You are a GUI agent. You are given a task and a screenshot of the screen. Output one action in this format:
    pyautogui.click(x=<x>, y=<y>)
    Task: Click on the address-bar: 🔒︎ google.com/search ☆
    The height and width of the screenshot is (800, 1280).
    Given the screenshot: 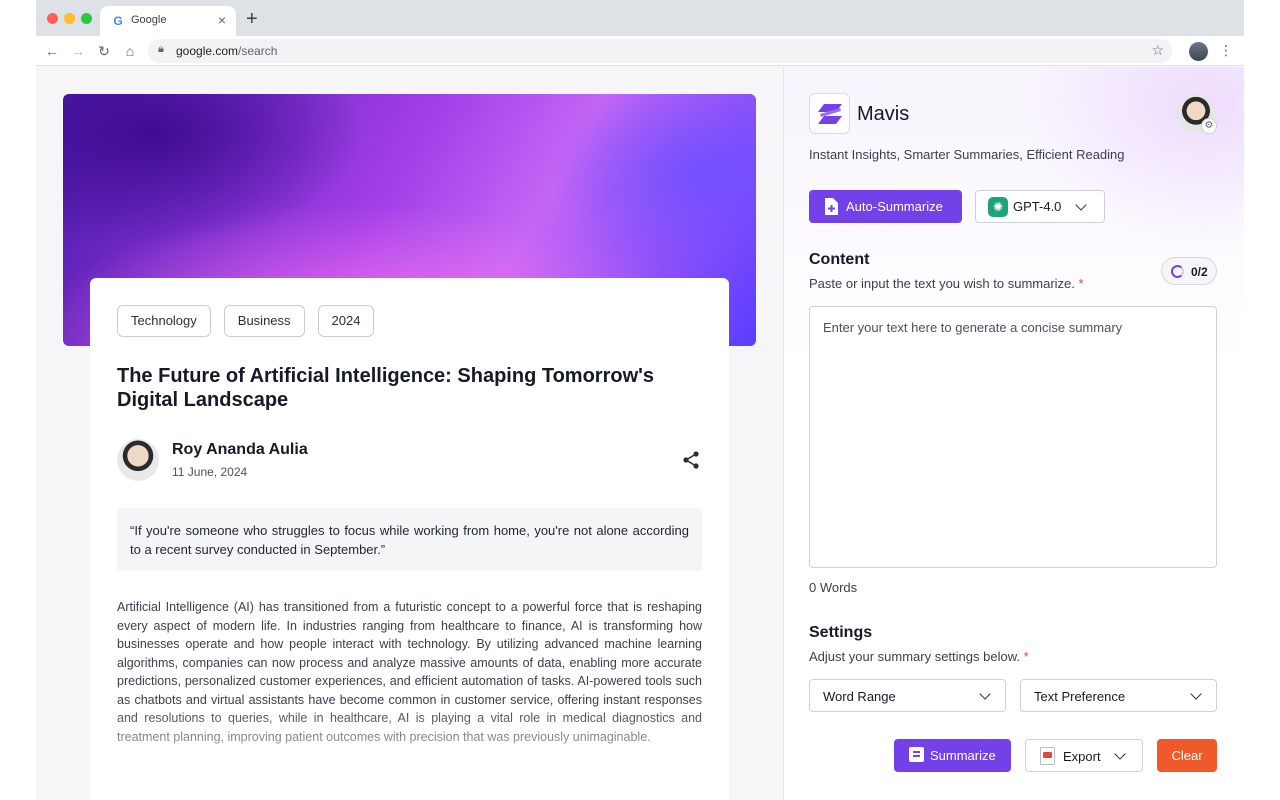 What is the action you would take?
    pyautogui.click(x=660, y=51)
    